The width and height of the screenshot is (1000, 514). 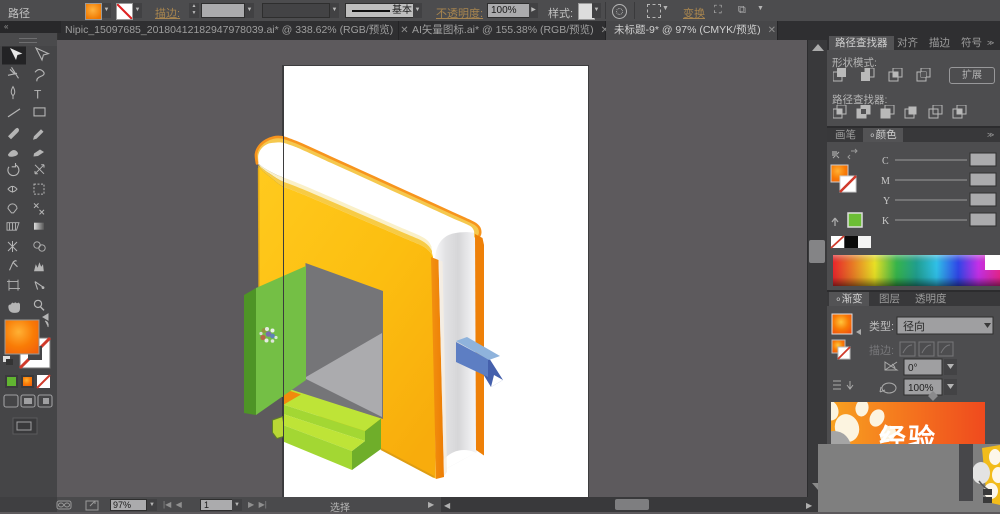 I want to click on svg-text: K, so click(x=886, y=221).